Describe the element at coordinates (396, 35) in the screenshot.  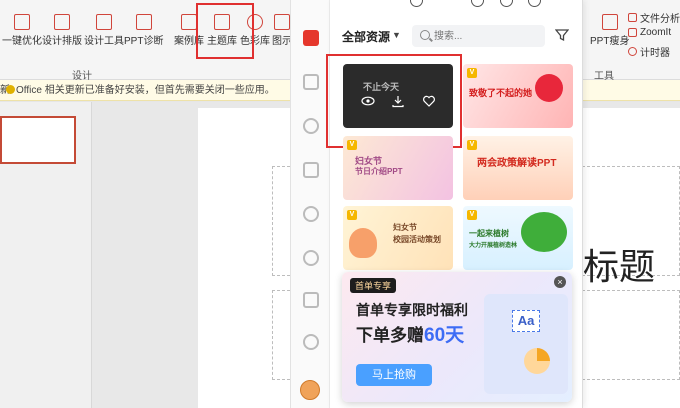
I see `chevron-down-icon: ▼` at that location.